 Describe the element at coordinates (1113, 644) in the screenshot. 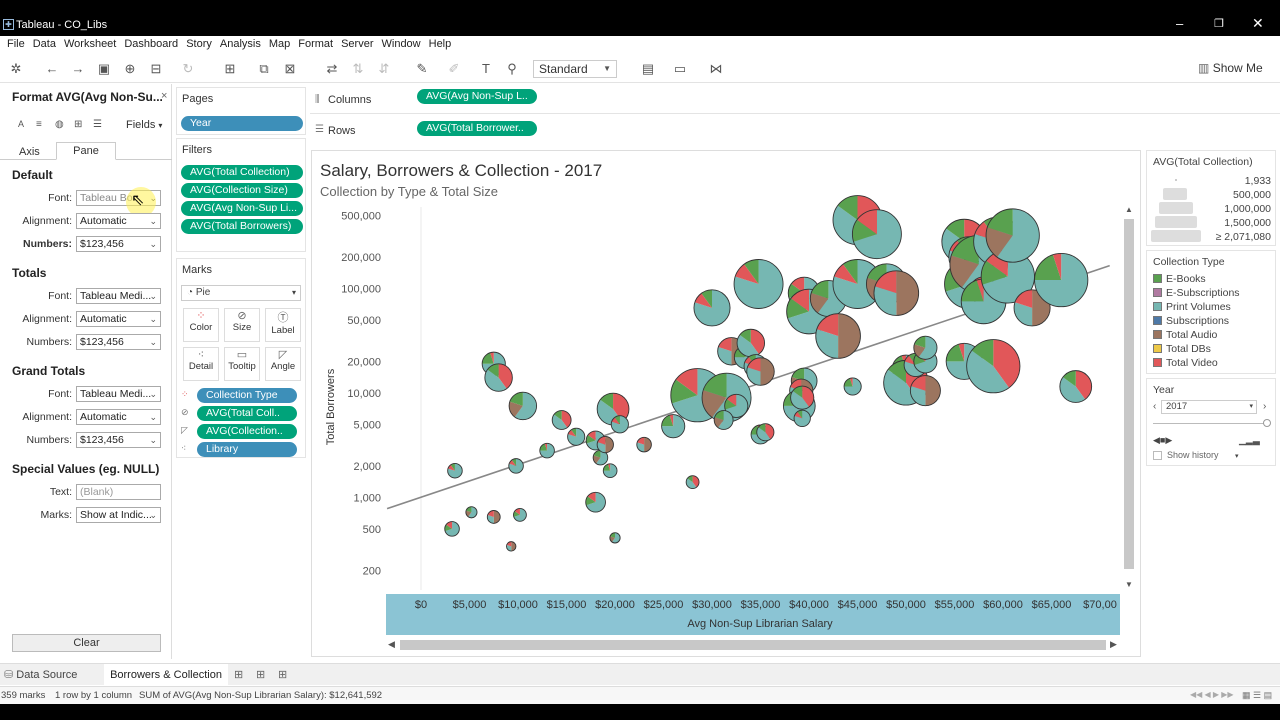

I see `scroll-right-icon: ▶` at that location.